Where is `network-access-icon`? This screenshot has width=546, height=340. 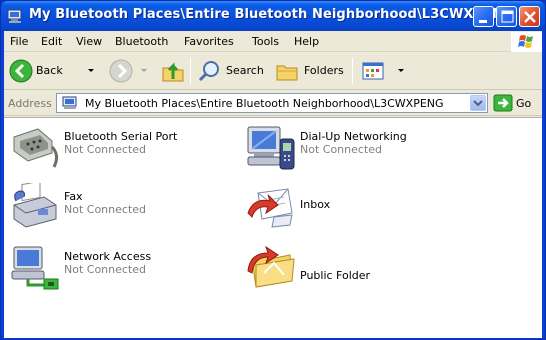
network-access-icon is located at coordinates (35, 268).